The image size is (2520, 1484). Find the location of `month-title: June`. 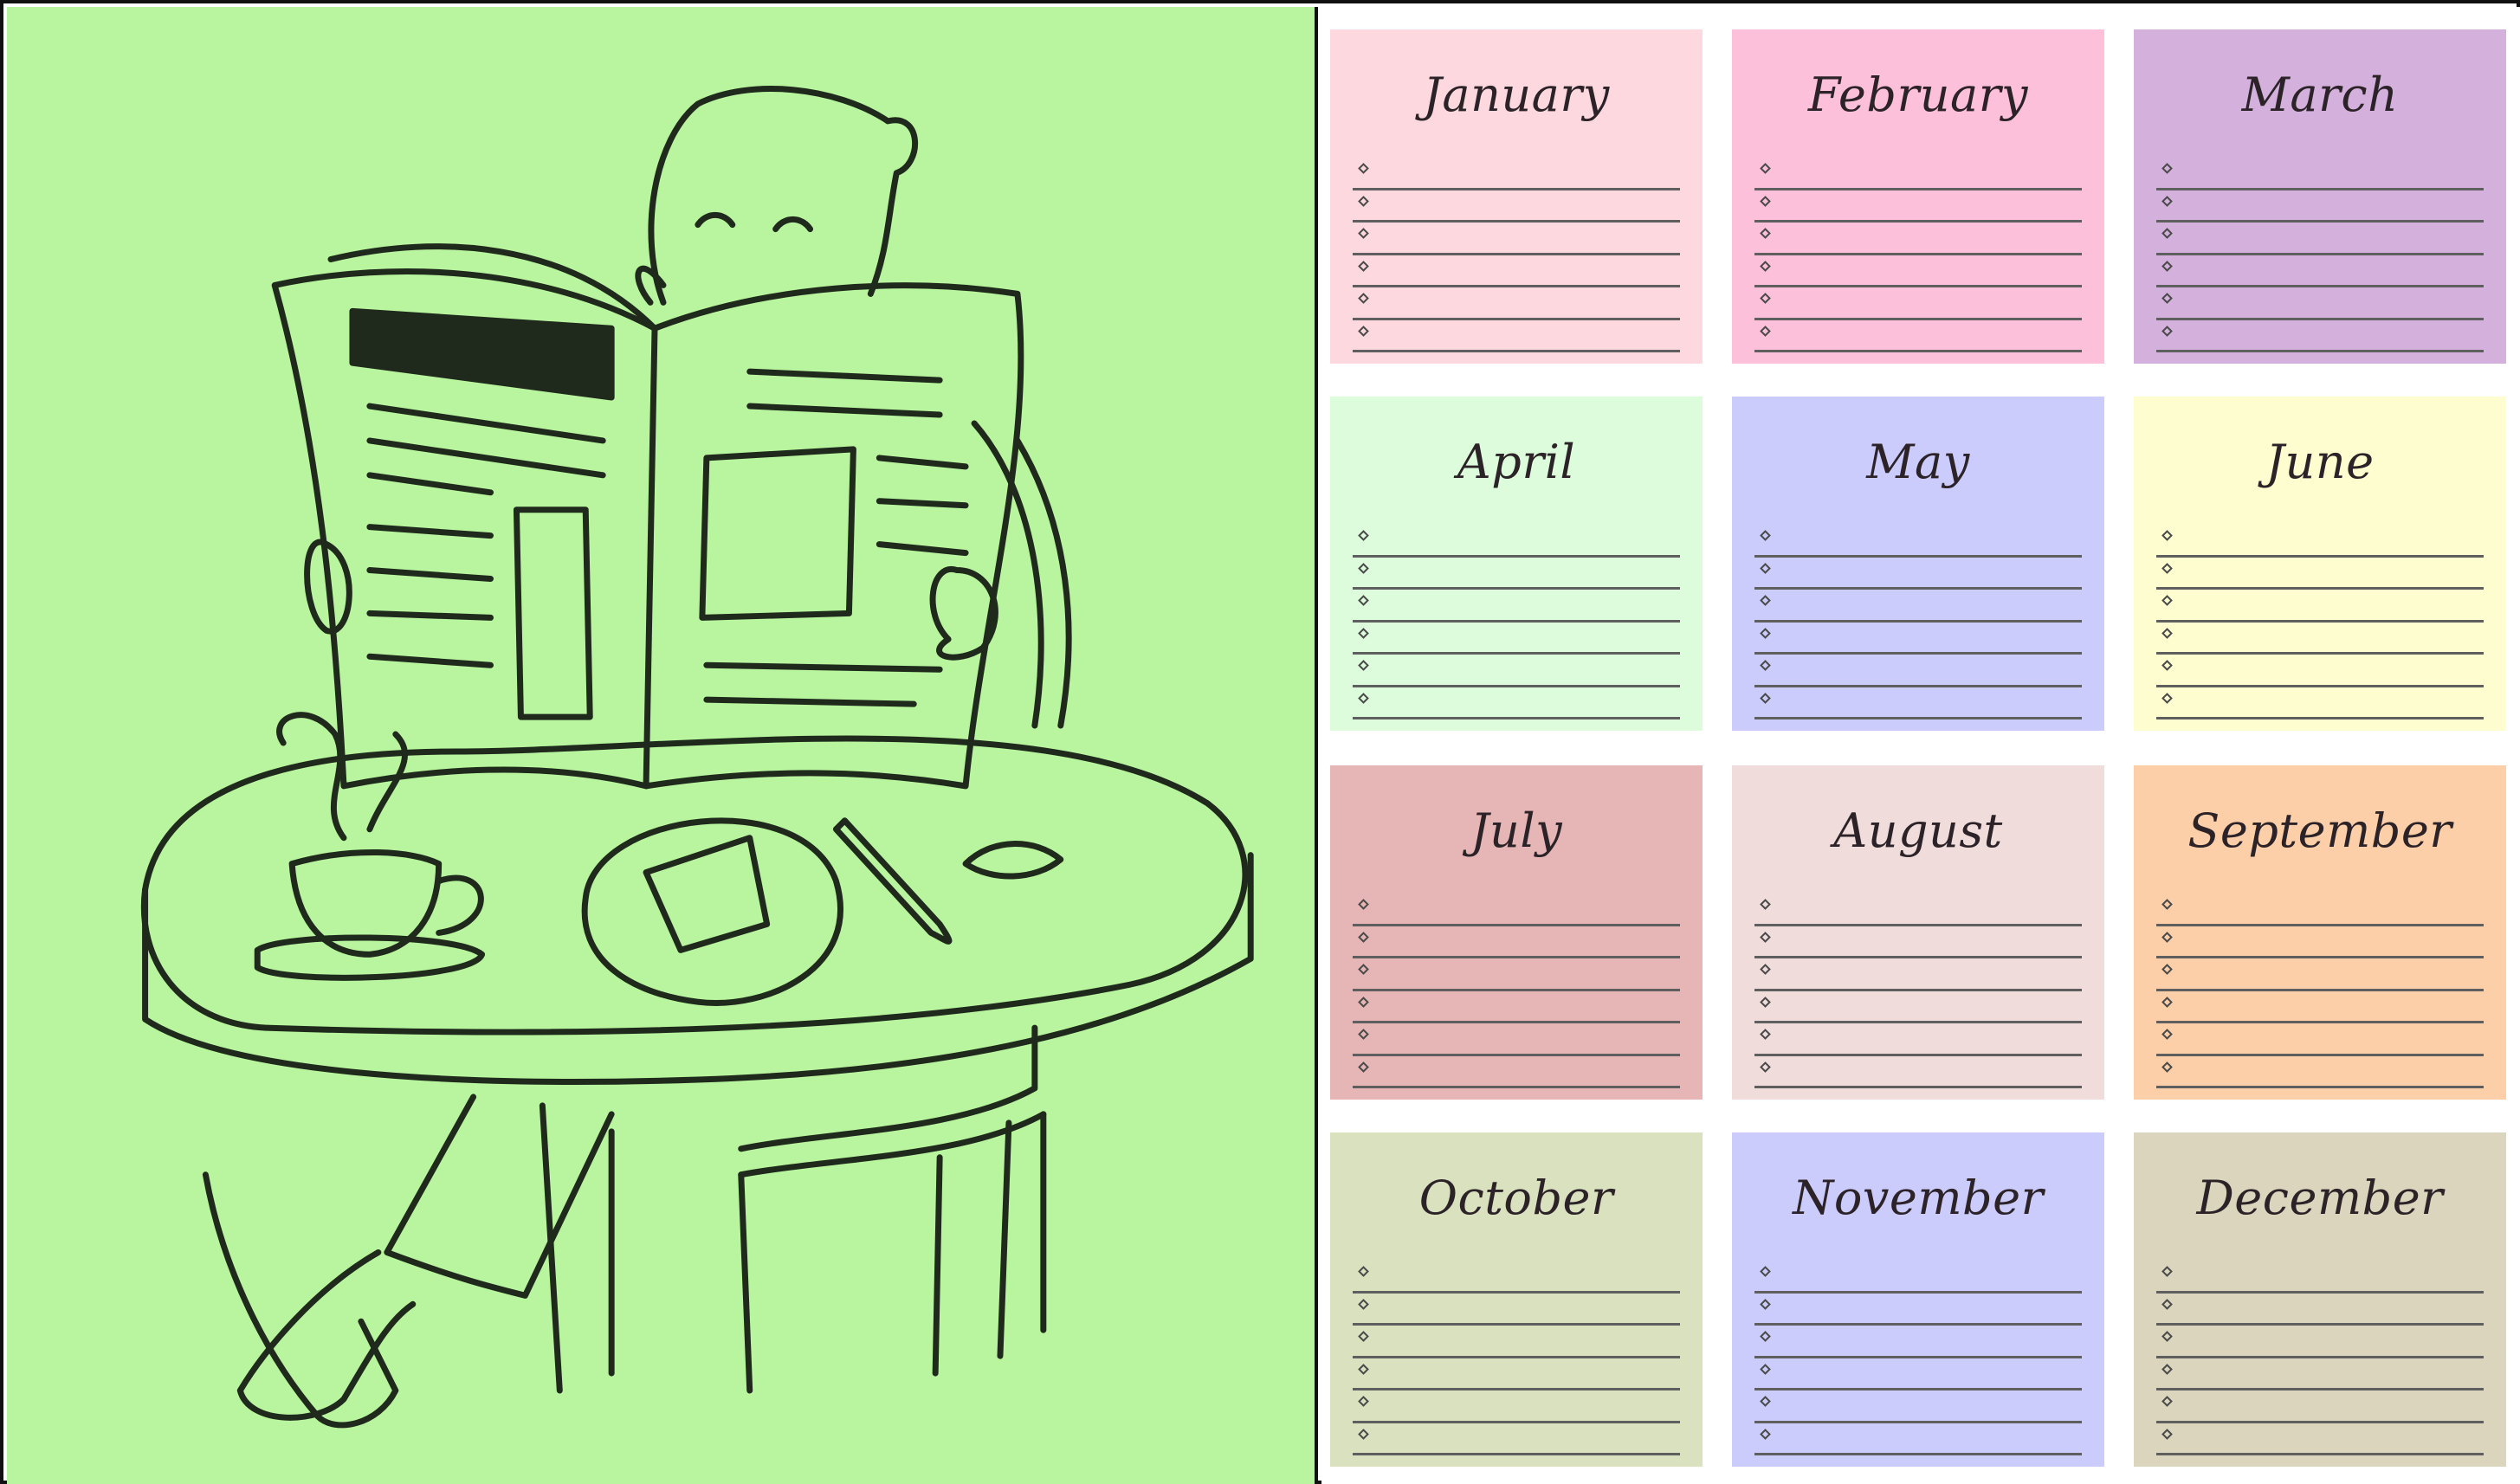

month-title: June is located at coordinates (2320, 462).